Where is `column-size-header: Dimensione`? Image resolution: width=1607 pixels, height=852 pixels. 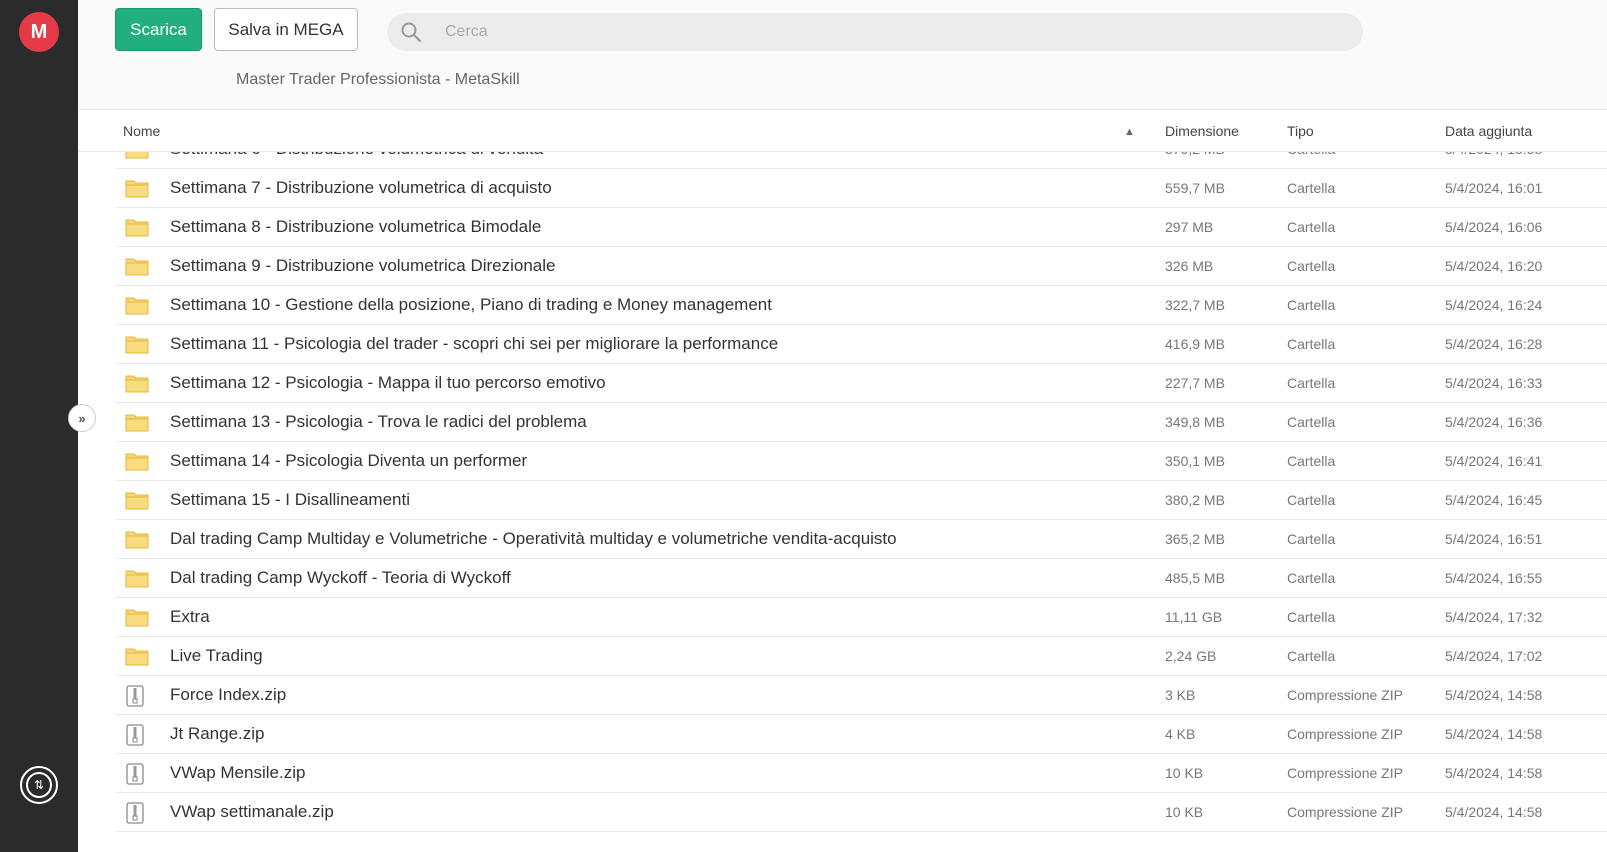
column-size-header: Dimensione is located at coordinates (1202, 131).